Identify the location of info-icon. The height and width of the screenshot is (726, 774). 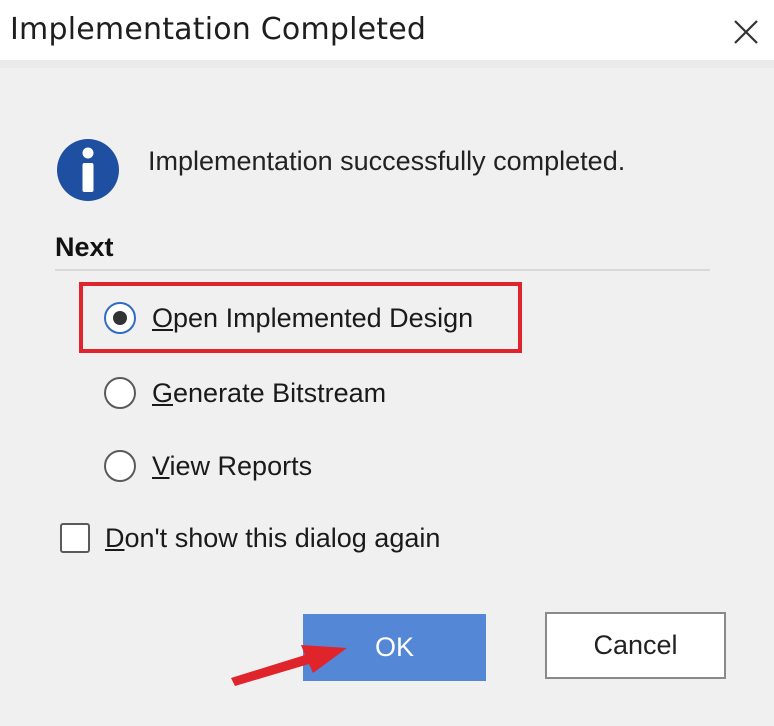
(88, 170).